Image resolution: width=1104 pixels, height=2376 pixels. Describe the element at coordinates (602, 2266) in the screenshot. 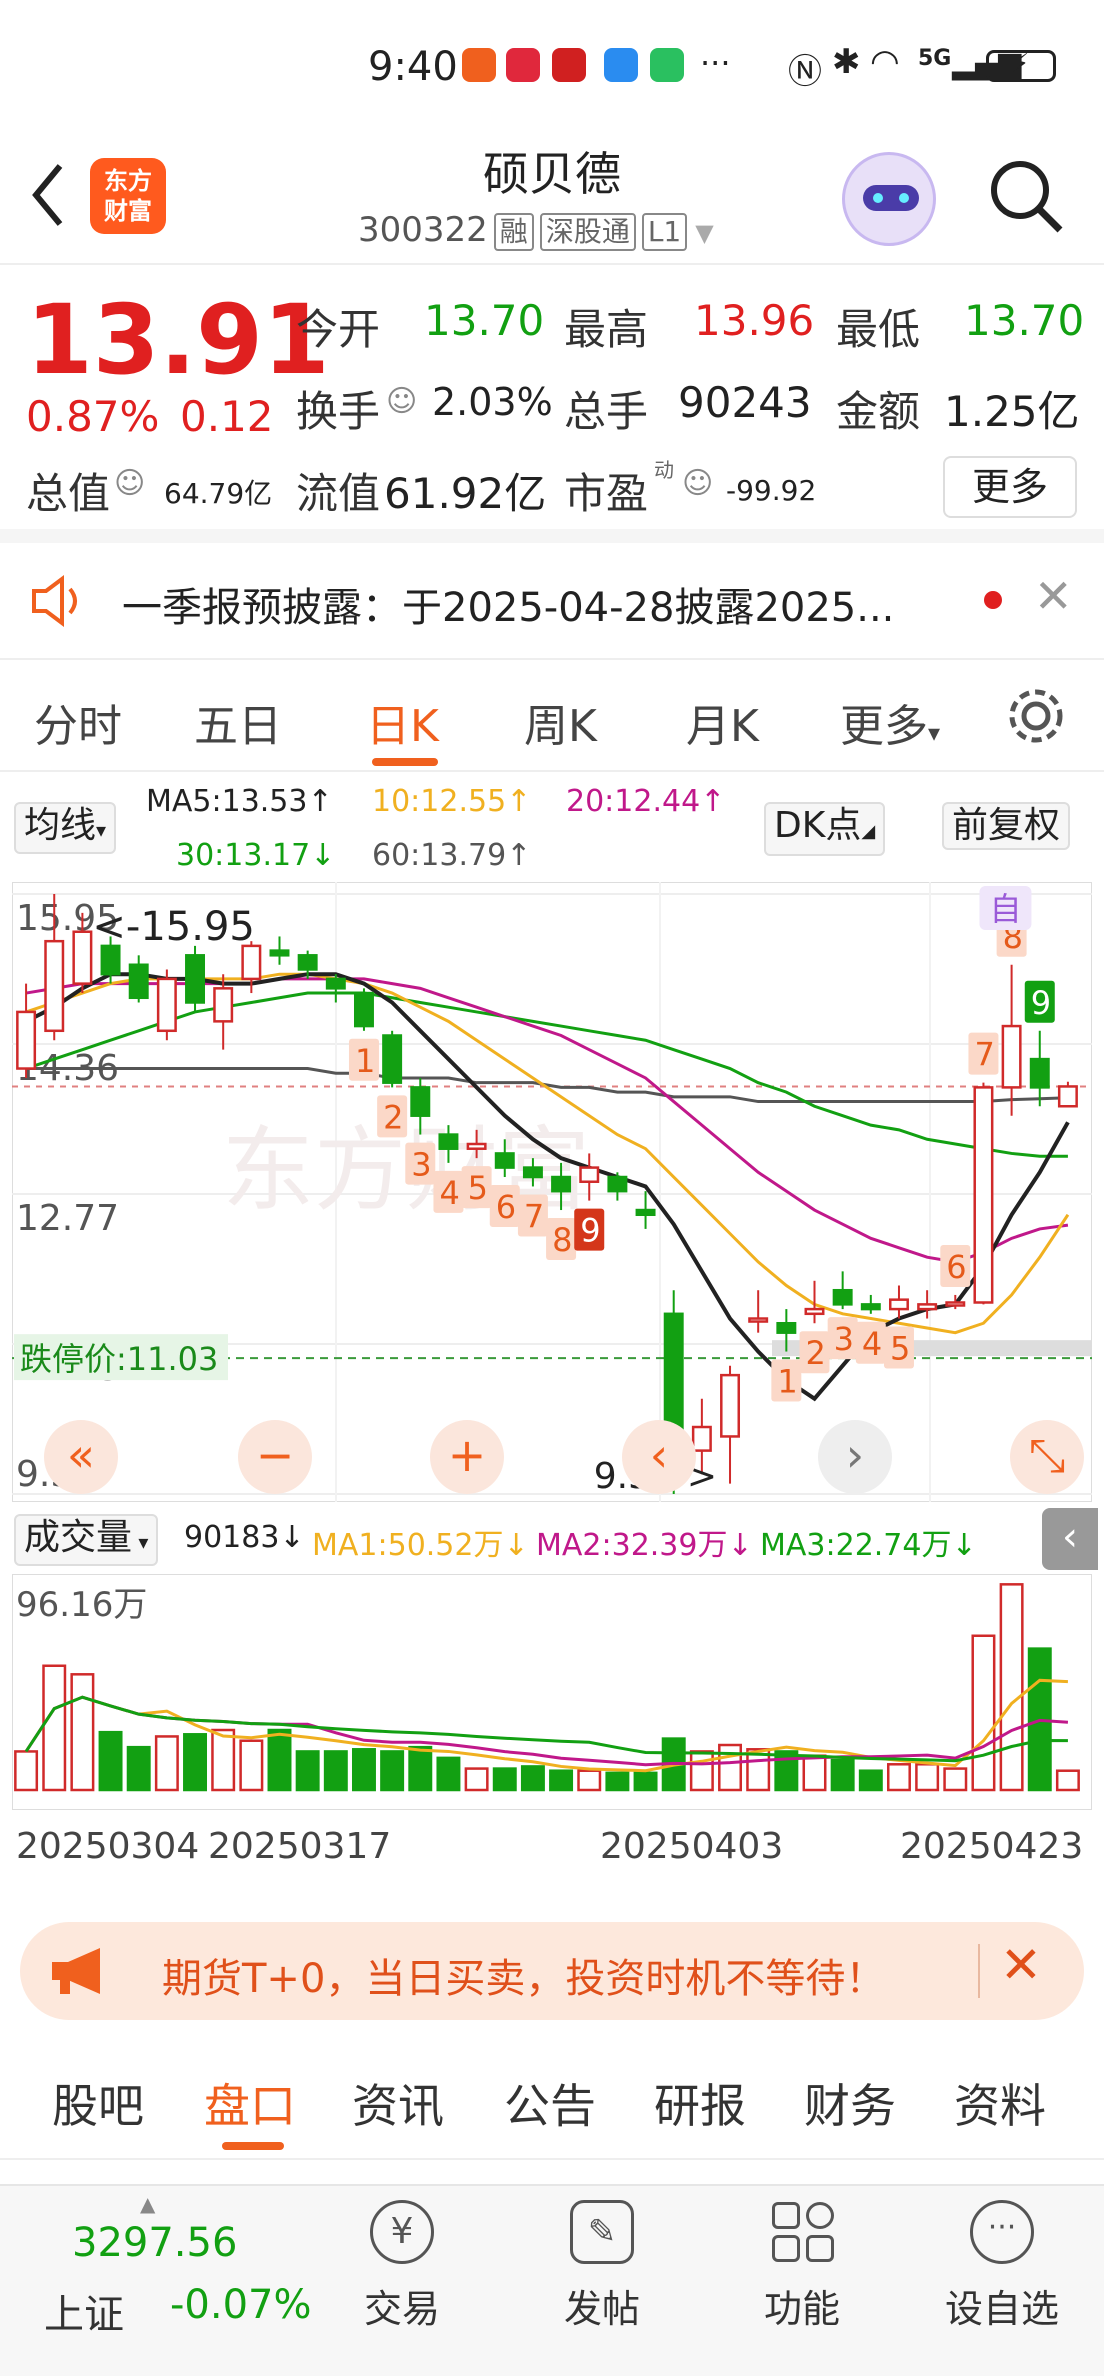

I see `nav-post: ✎ 发帖` at that location.